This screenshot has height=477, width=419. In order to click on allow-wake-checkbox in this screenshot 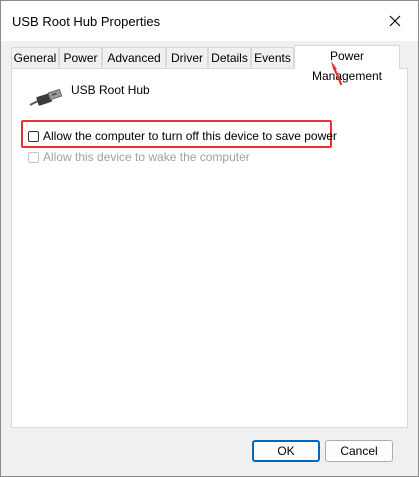, I will do `click(33, 157)`.